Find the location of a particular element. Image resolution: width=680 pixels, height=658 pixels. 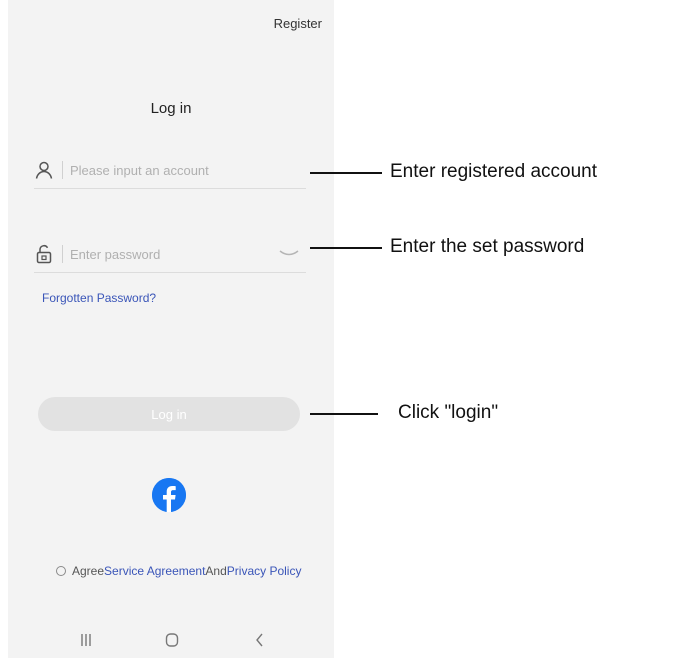

facebook-login-button is located at coordinates (169, 495).